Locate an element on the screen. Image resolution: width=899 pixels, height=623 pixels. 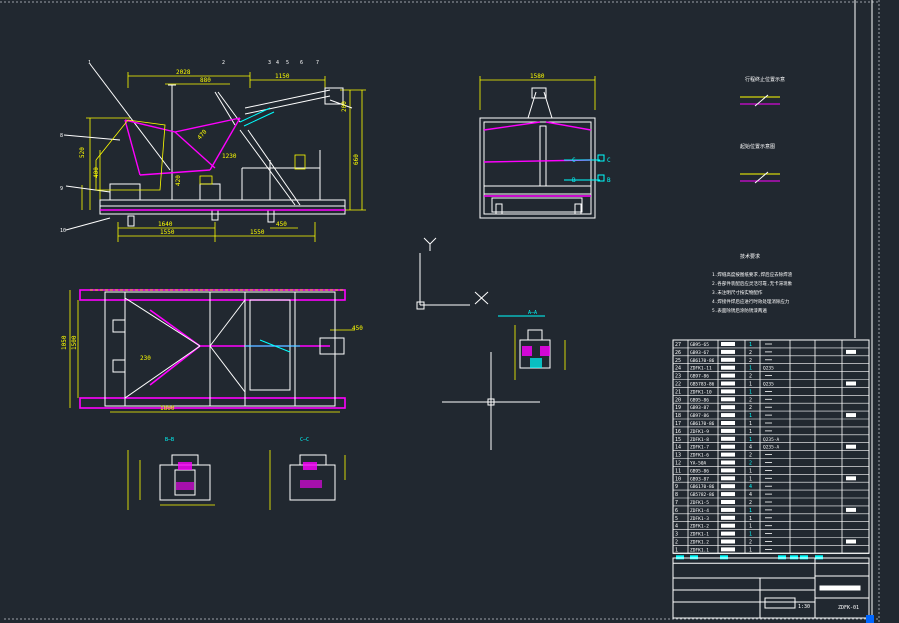
bom-row-number: 17 is located at coordinates (678, 424).